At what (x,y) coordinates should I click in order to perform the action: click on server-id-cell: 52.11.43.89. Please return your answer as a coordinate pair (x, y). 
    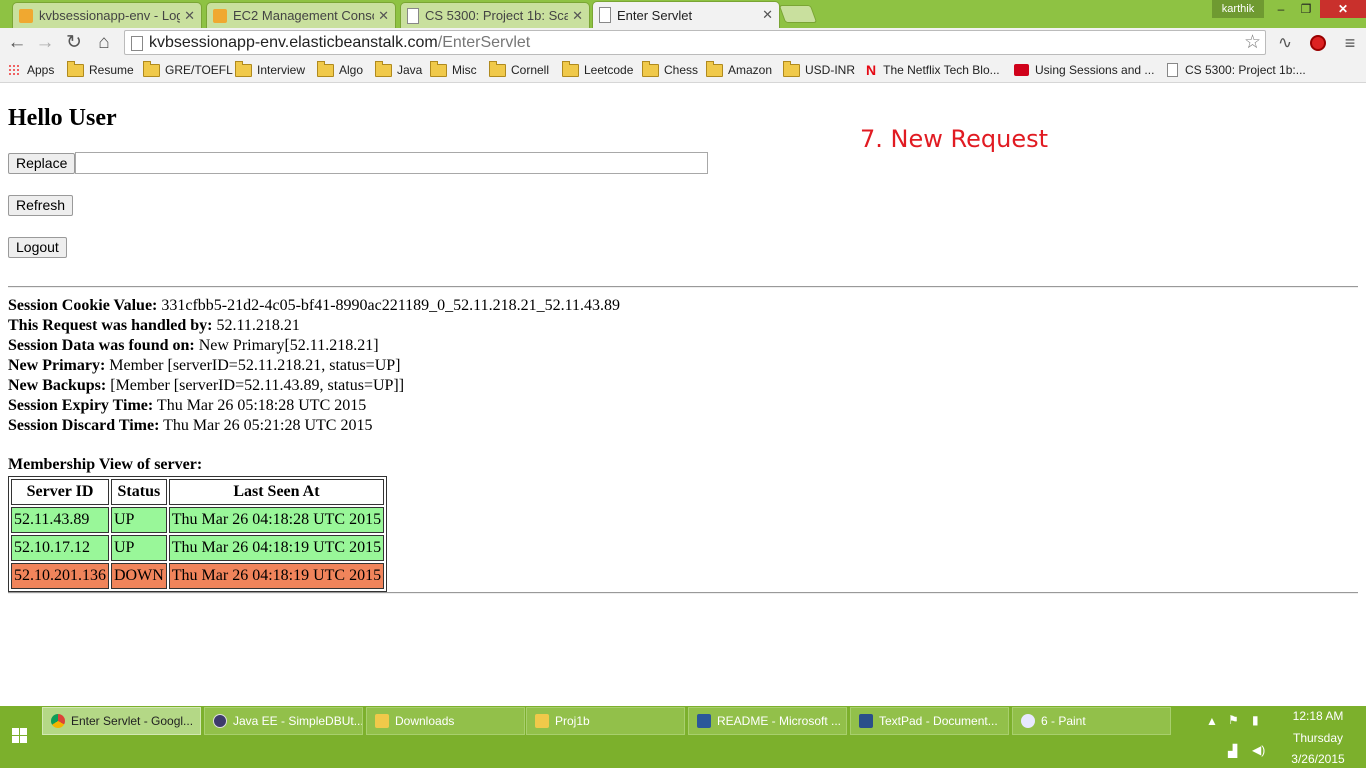
    Looking at the image, I should click on (60, 520).